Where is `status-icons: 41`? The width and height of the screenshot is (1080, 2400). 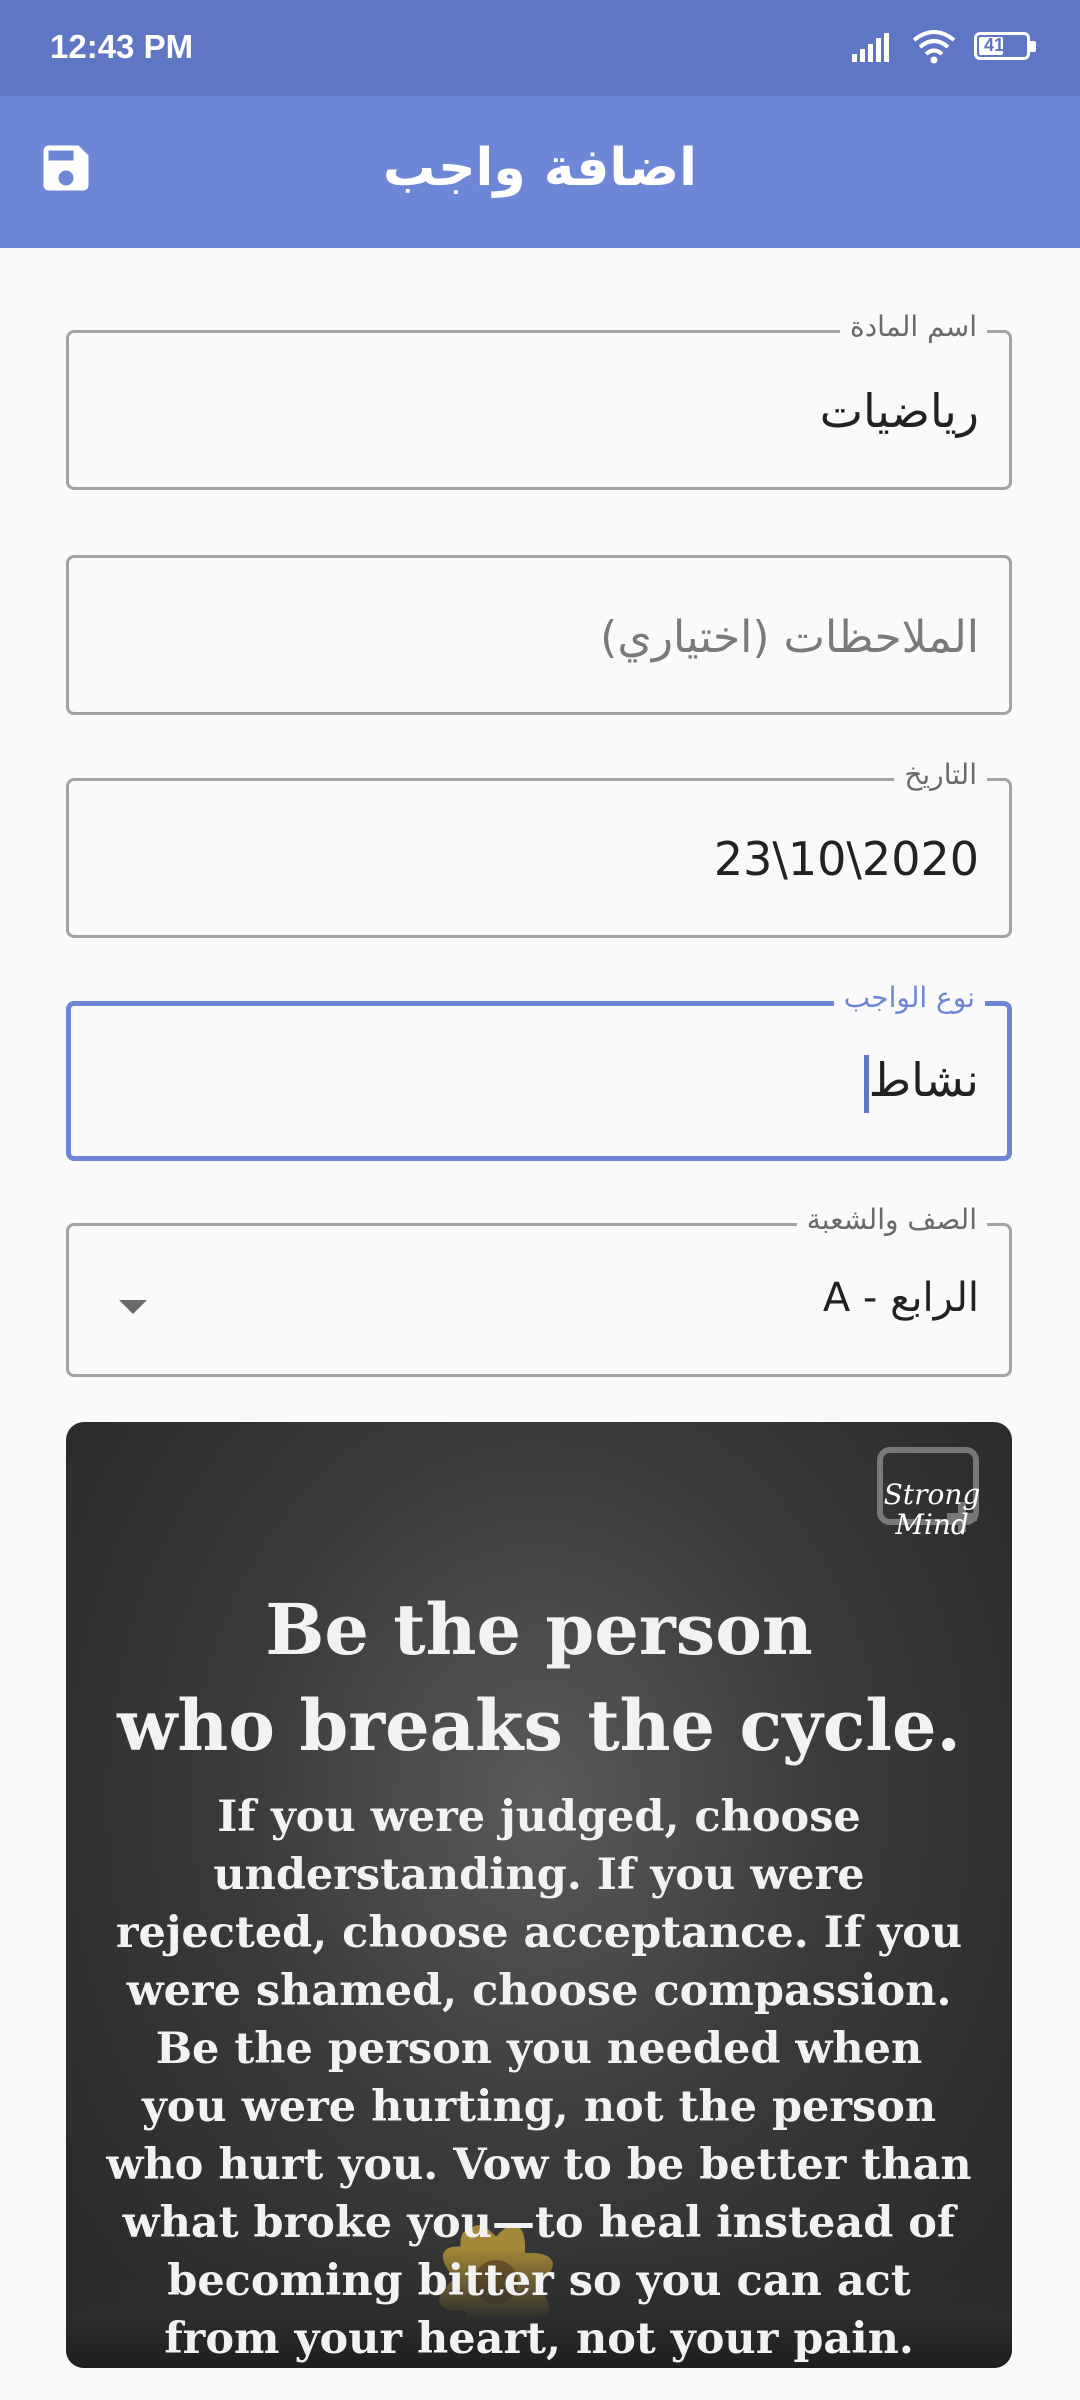 status-icons: 41 is located at coordinates (944, 47).